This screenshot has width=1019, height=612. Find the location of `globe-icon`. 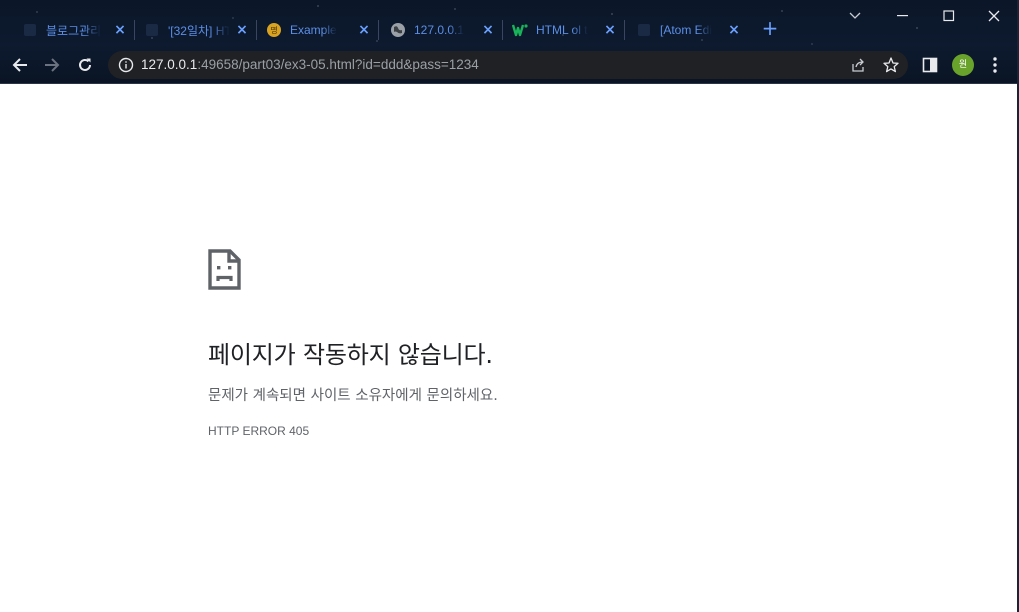

globe-icon is located at coordinates (398, 30).